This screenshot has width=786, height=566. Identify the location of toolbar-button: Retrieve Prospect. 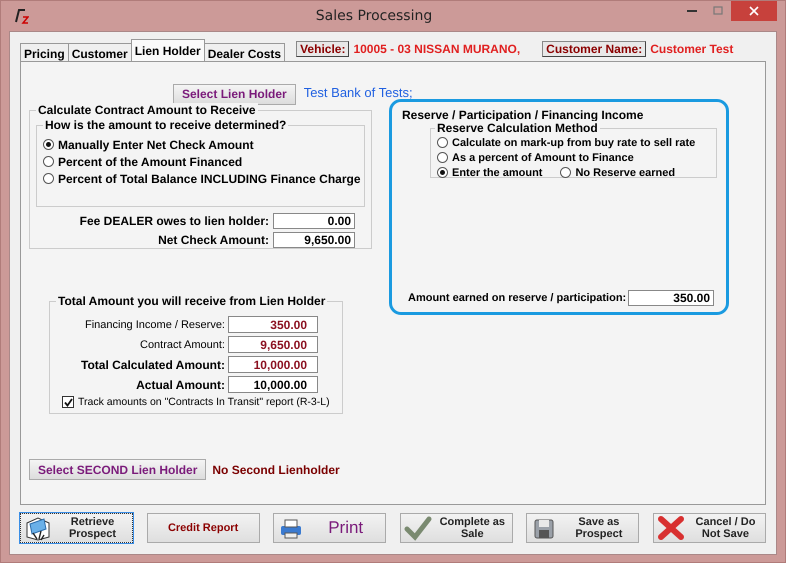
(76, 528).